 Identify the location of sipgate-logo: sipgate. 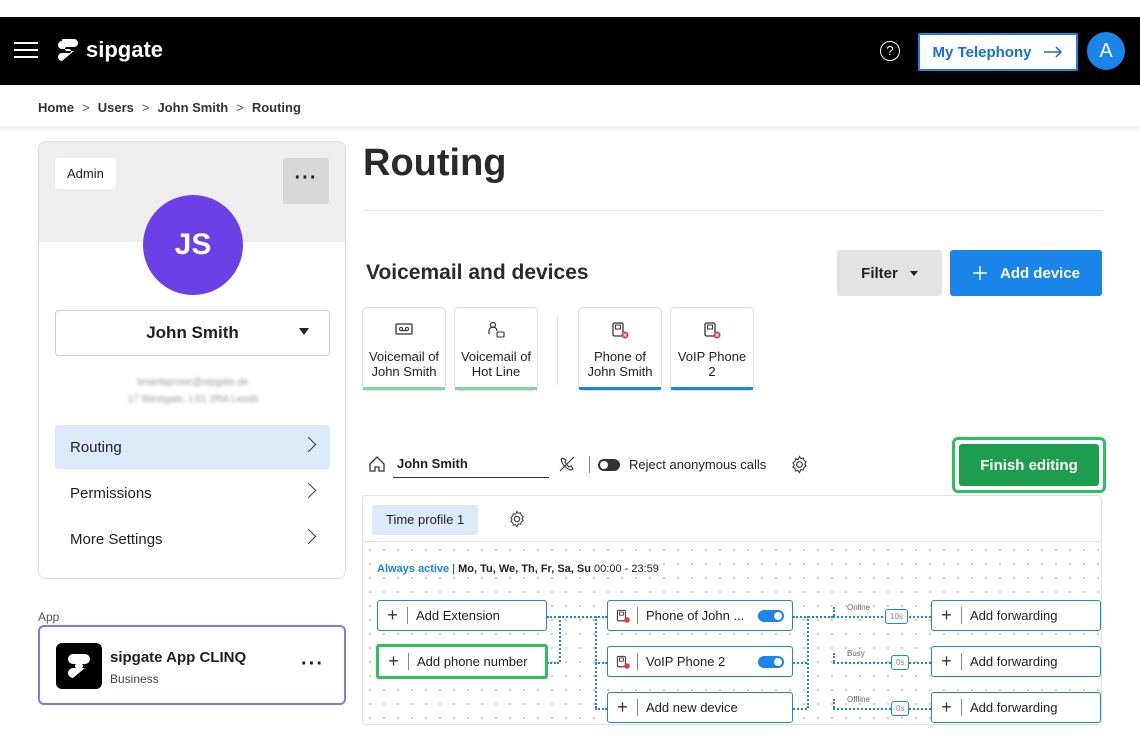
(109, 50).